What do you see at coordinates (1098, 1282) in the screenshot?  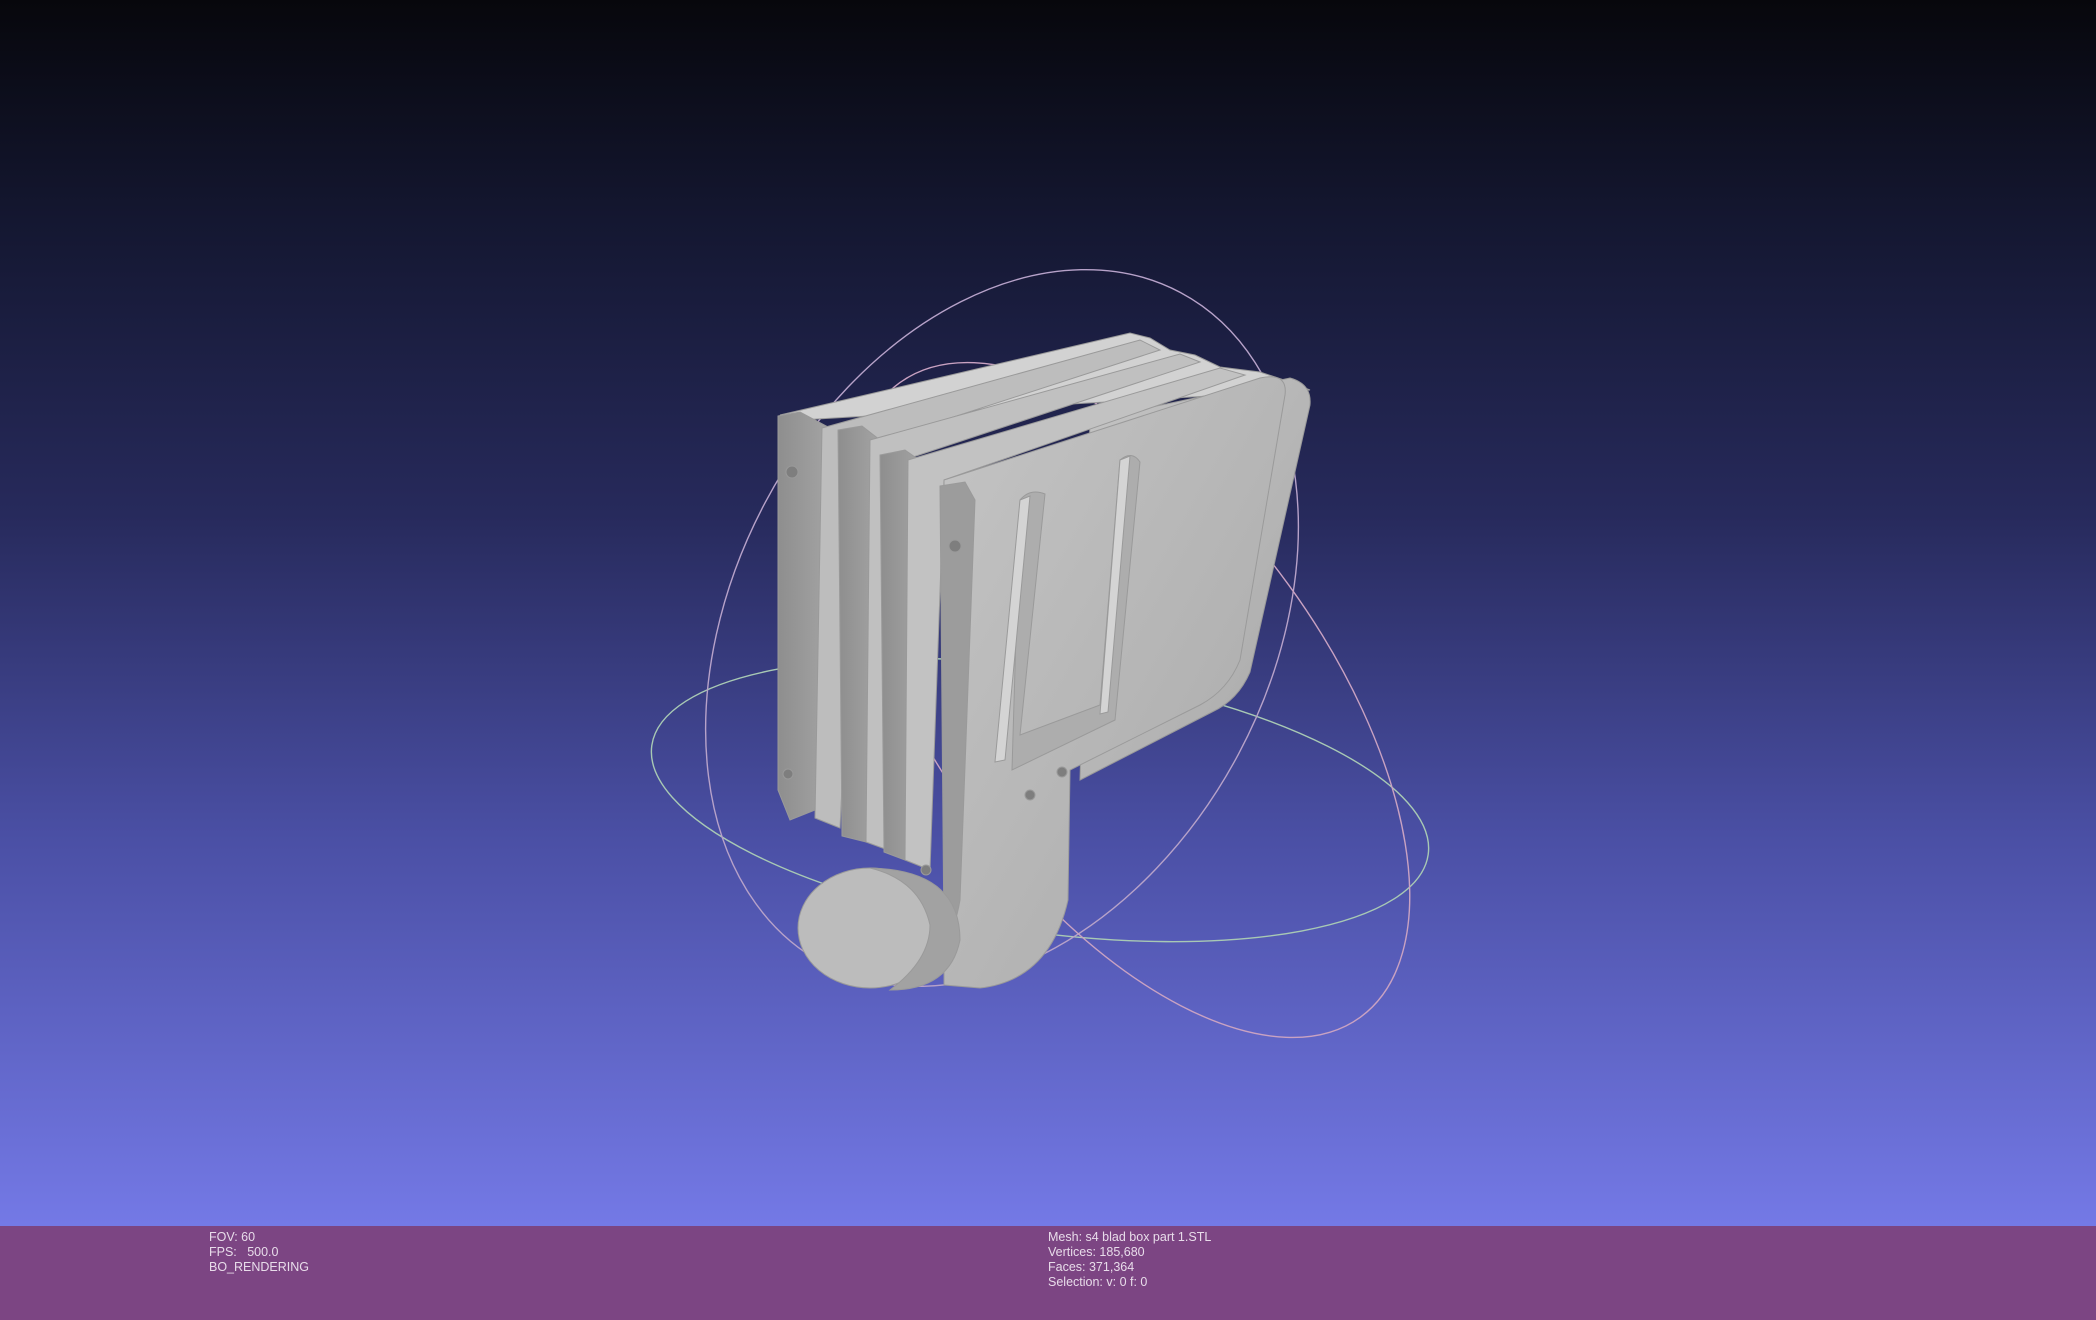 I see `selection-readout: Selection: v: 0 f: 0` at bounding box center [1098, 1282].